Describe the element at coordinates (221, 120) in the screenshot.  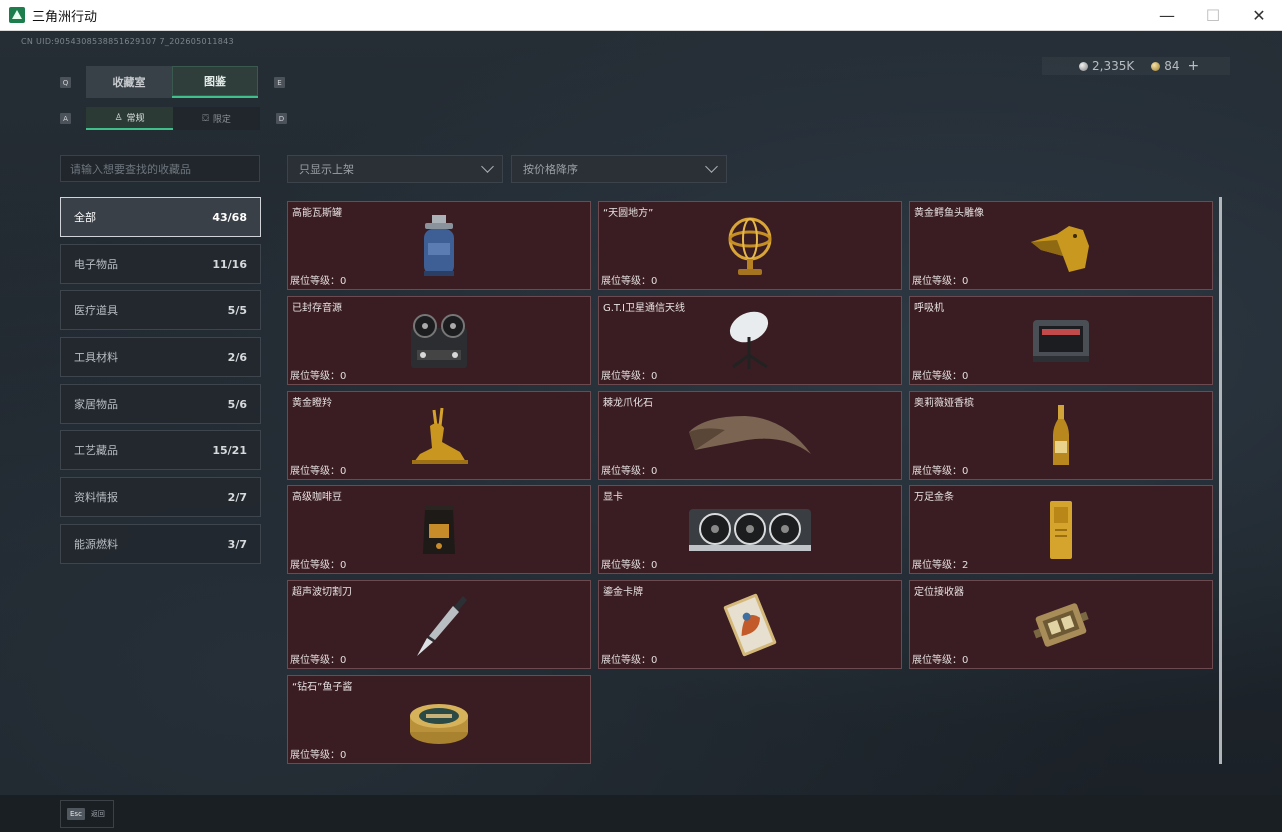
I see `tab-limited-label: 限定` at that location.